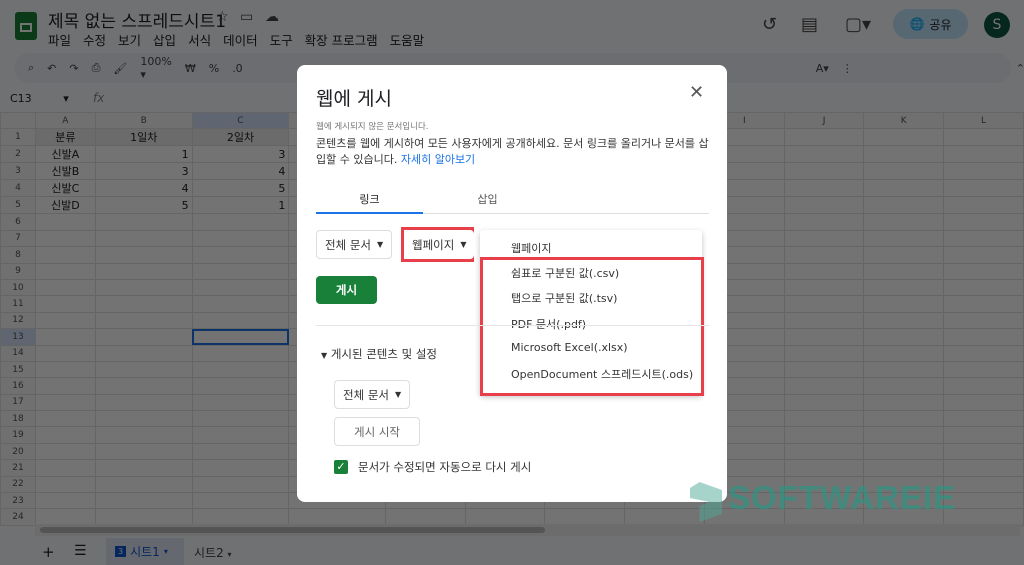 The image size is (1024, 565). I want to click on comment-icon: ▤, so click(809, 24).